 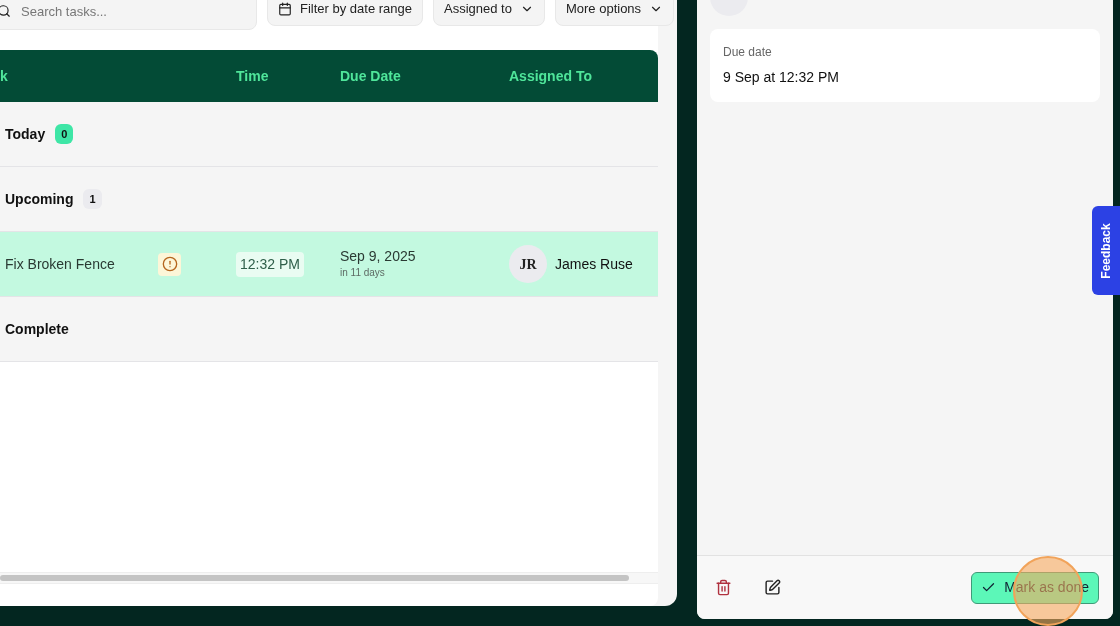 What do you see at coordinates (314, 578) in the screenshot?
I see `scrollbar-thumb` at bounding box center [314, 578].